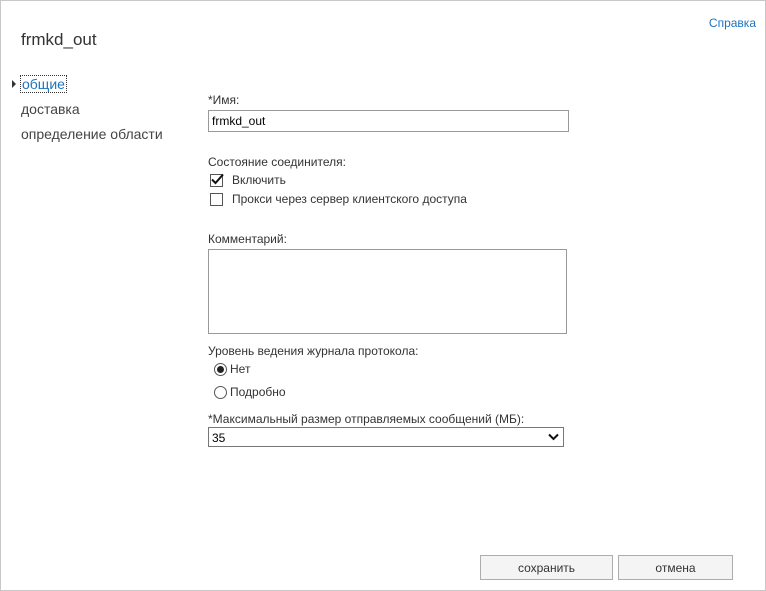 This screenshot has width=766, height=591. What do you see at coordinates (349, 199) in the screenshot?
I see `proxy-checkbox-label: Прокси через сервер клиентского доступа` at bounding box center [349, 199].